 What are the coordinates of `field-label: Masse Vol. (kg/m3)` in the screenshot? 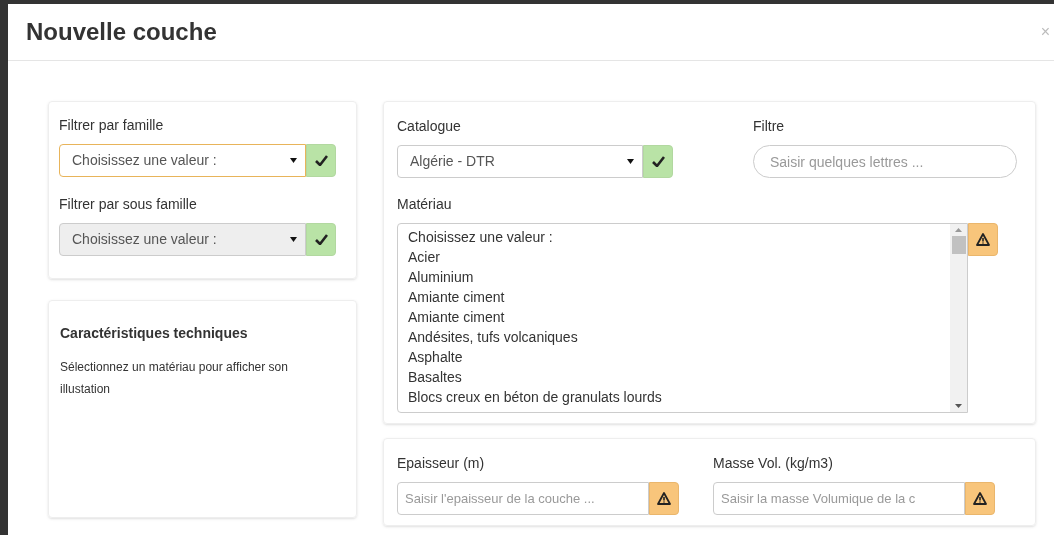 It's located at (773, 463).